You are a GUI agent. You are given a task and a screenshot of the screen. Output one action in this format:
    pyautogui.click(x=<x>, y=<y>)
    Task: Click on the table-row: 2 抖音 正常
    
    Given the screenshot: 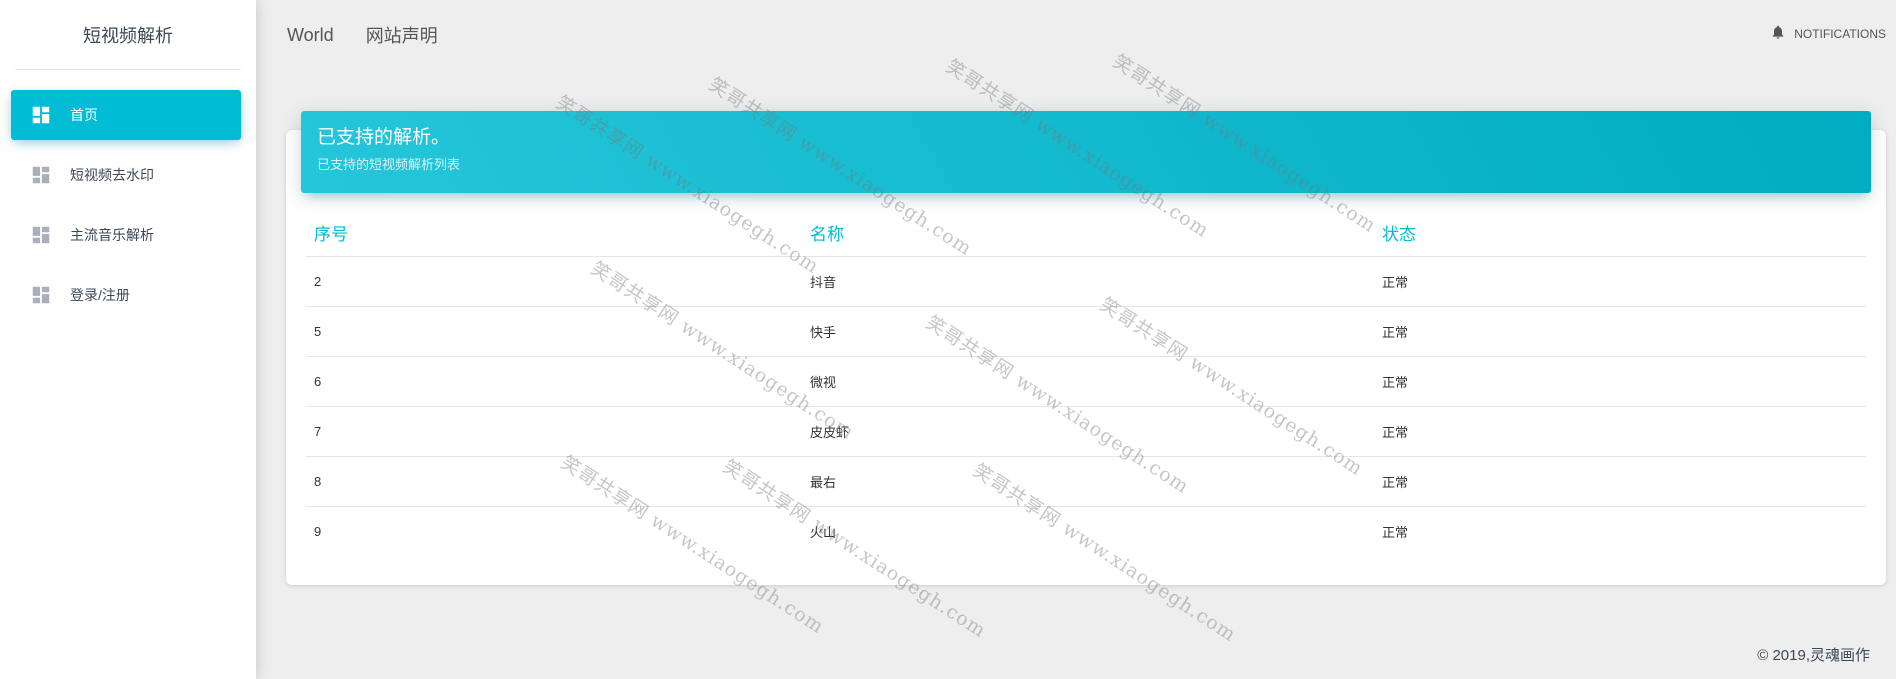 What is the action you would take?
    pyautogui.click(x=1086, y=281)
    